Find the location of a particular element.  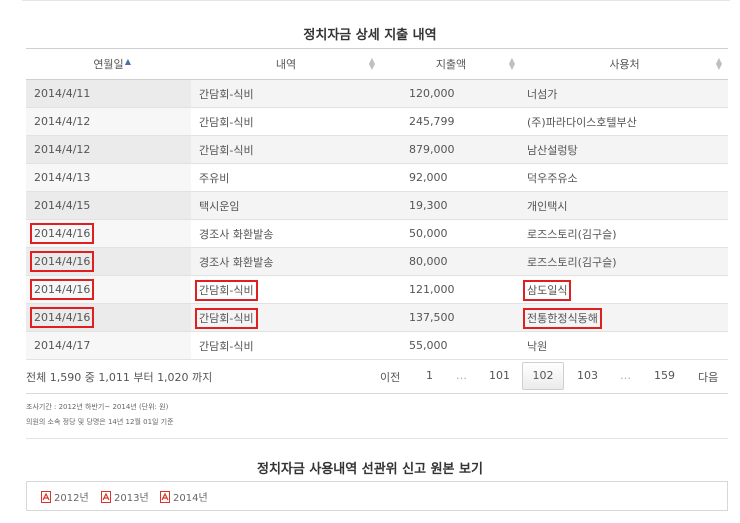

table-header-row: 연월일 ▲ 내역 ▲ ▼ 지출액 ▲ ▼ 사용처 ▲ ▼ is located at coordinates (377, 64).